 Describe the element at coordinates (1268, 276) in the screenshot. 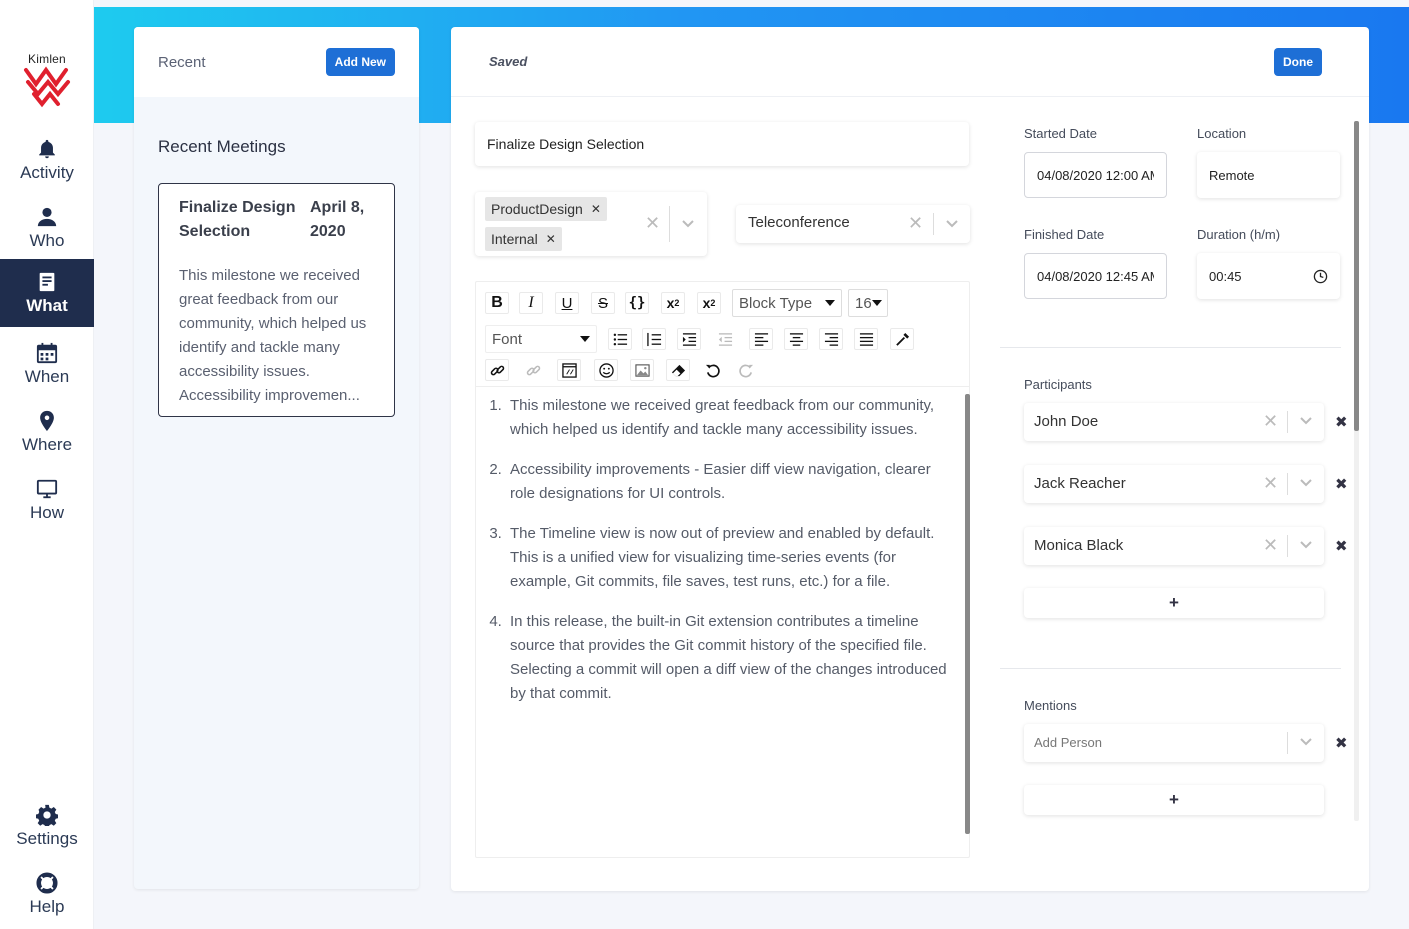

I see `duration-input: 00:45` at that location.